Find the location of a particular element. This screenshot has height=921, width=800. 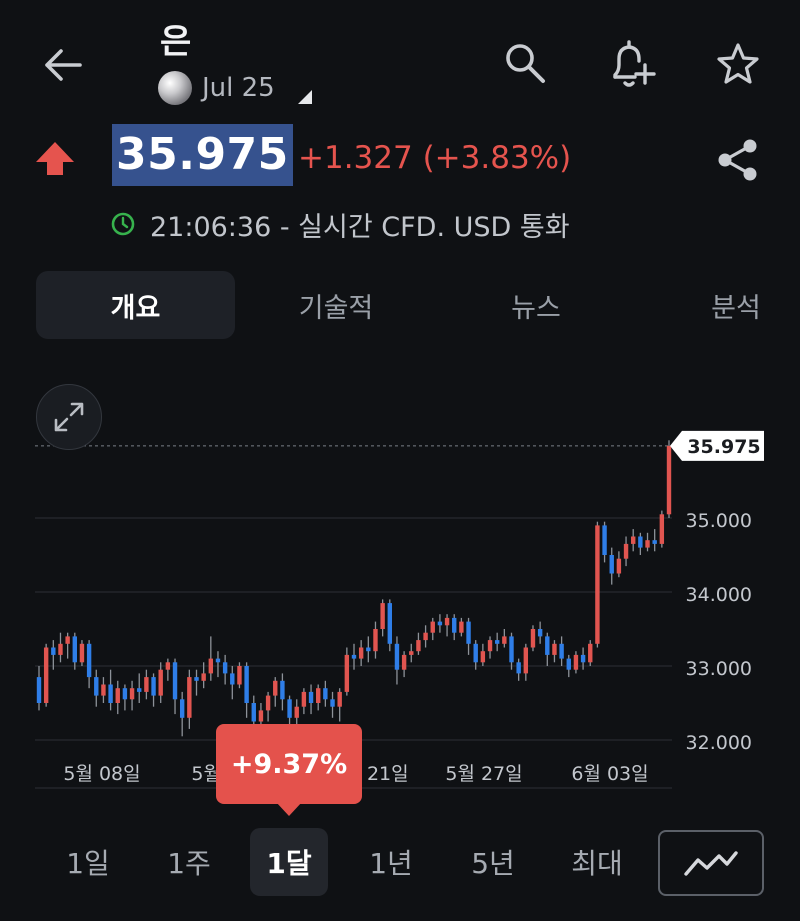

share-icon is located at coordinates (738, 160).